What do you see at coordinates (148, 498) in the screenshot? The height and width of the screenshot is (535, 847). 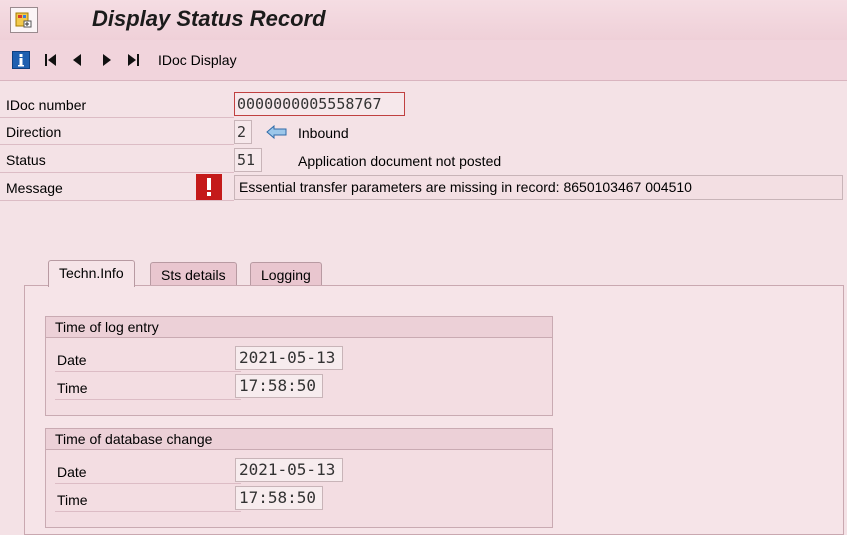 I see `db-time-row: Time` at bounding box center [148, 498].